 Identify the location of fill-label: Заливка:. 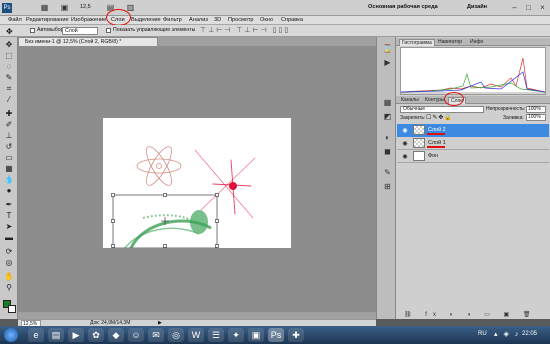
(513, 118).